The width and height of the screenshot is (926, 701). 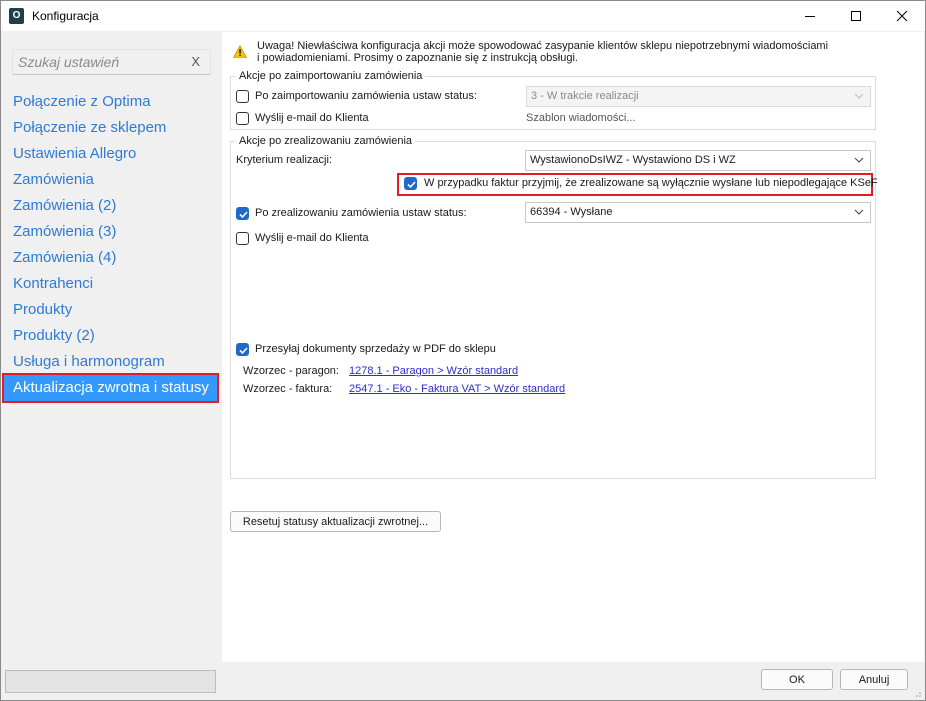 I want to click on sidebar-item-products-2: Produkty (2), so click(x=110, y=336).